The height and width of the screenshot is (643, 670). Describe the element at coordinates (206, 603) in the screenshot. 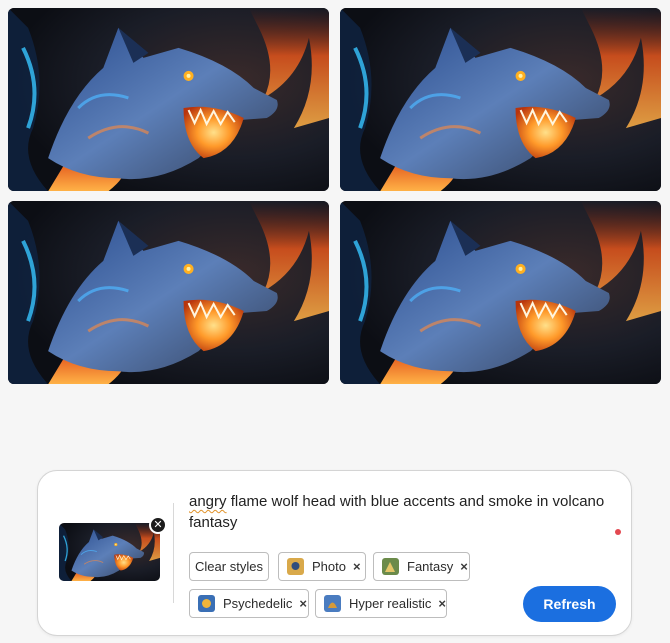

I see `psychedelic-style-icon` at that location.